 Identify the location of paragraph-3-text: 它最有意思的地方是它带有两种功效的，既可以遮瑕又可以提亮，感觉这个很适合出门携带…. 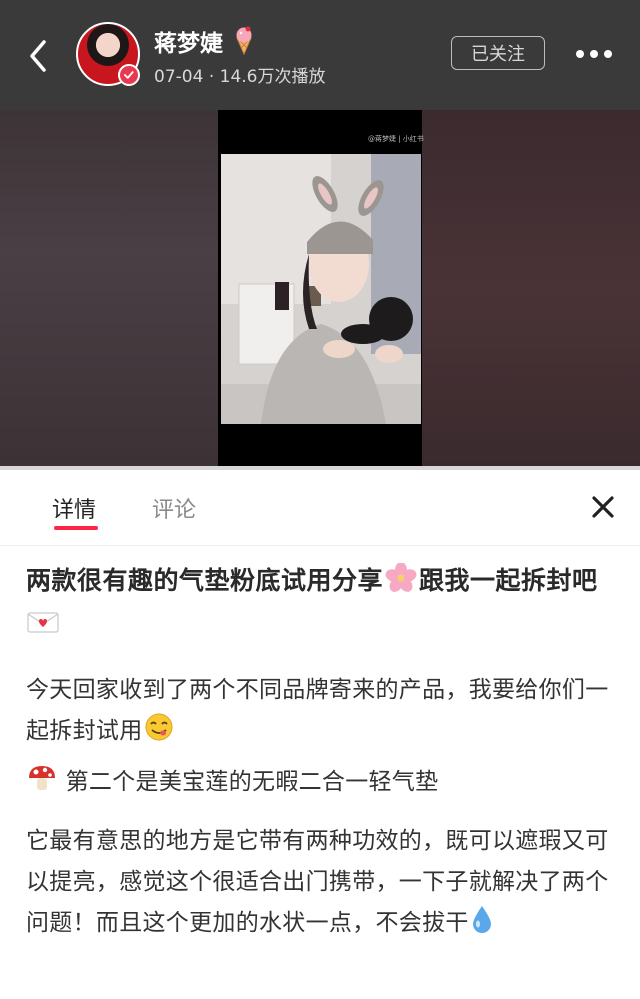
(317, 882).